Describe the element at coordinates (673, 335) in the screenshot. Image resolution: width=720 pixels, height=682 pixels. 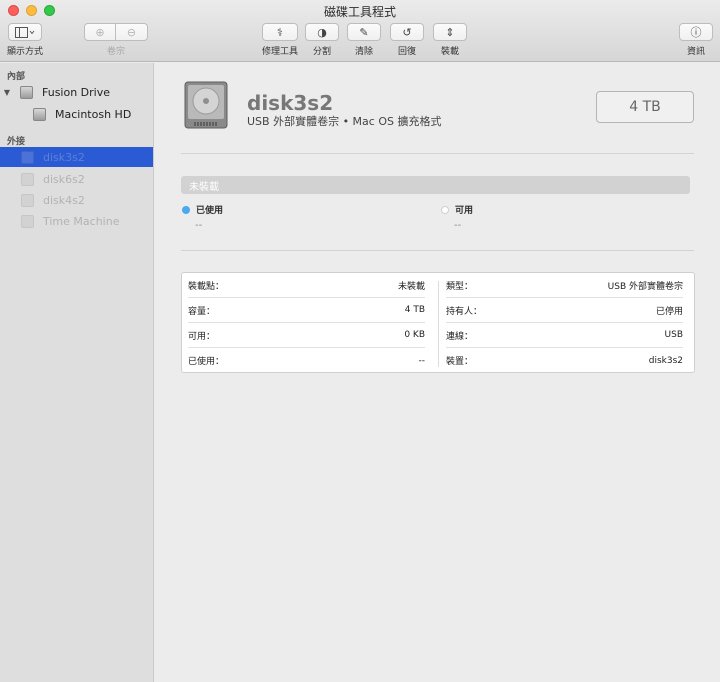
I see `info-value: USB` at that location.